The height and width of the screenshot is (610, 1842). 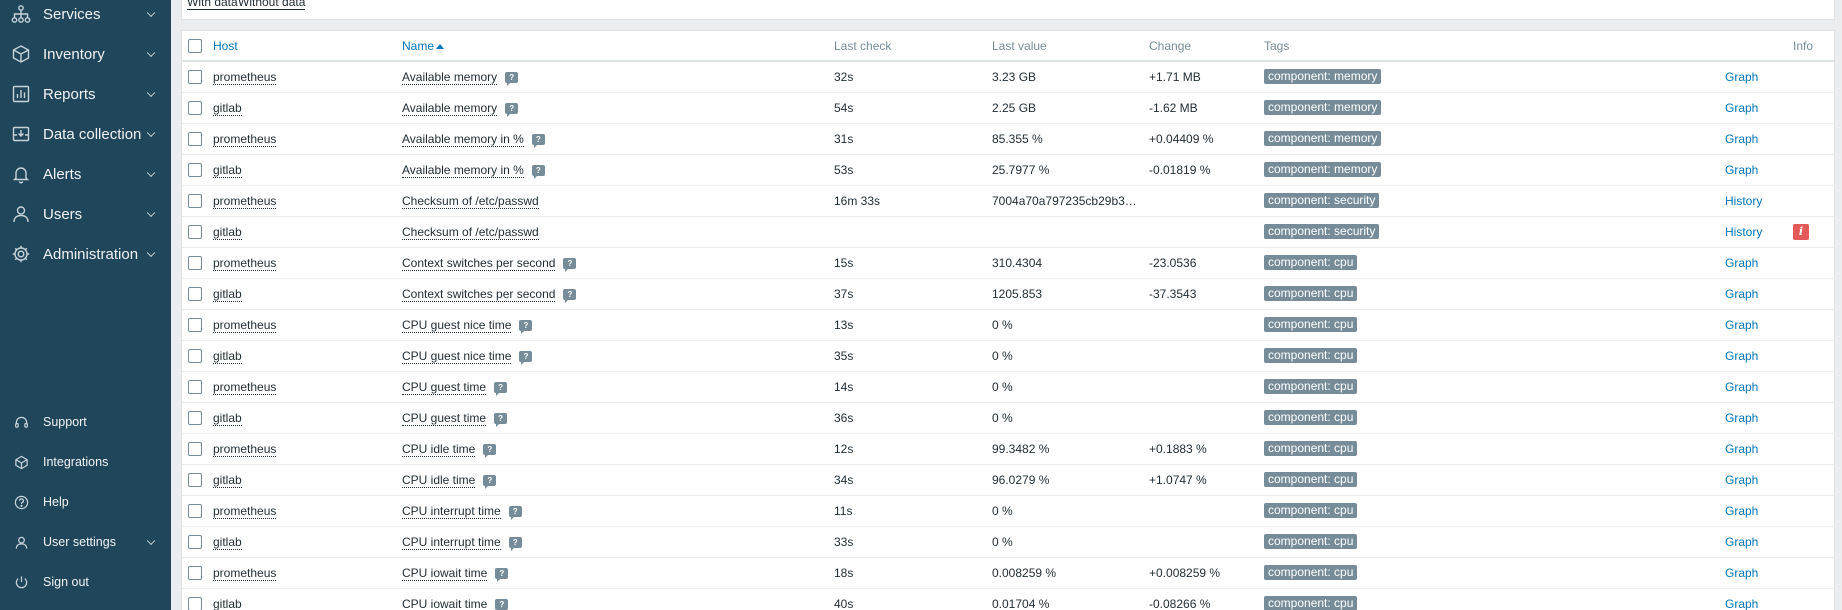 What do you see at coordinates (85, 422) in the screenshot?
I see `menu-item-support: Support` at bounding box center [85, 422].